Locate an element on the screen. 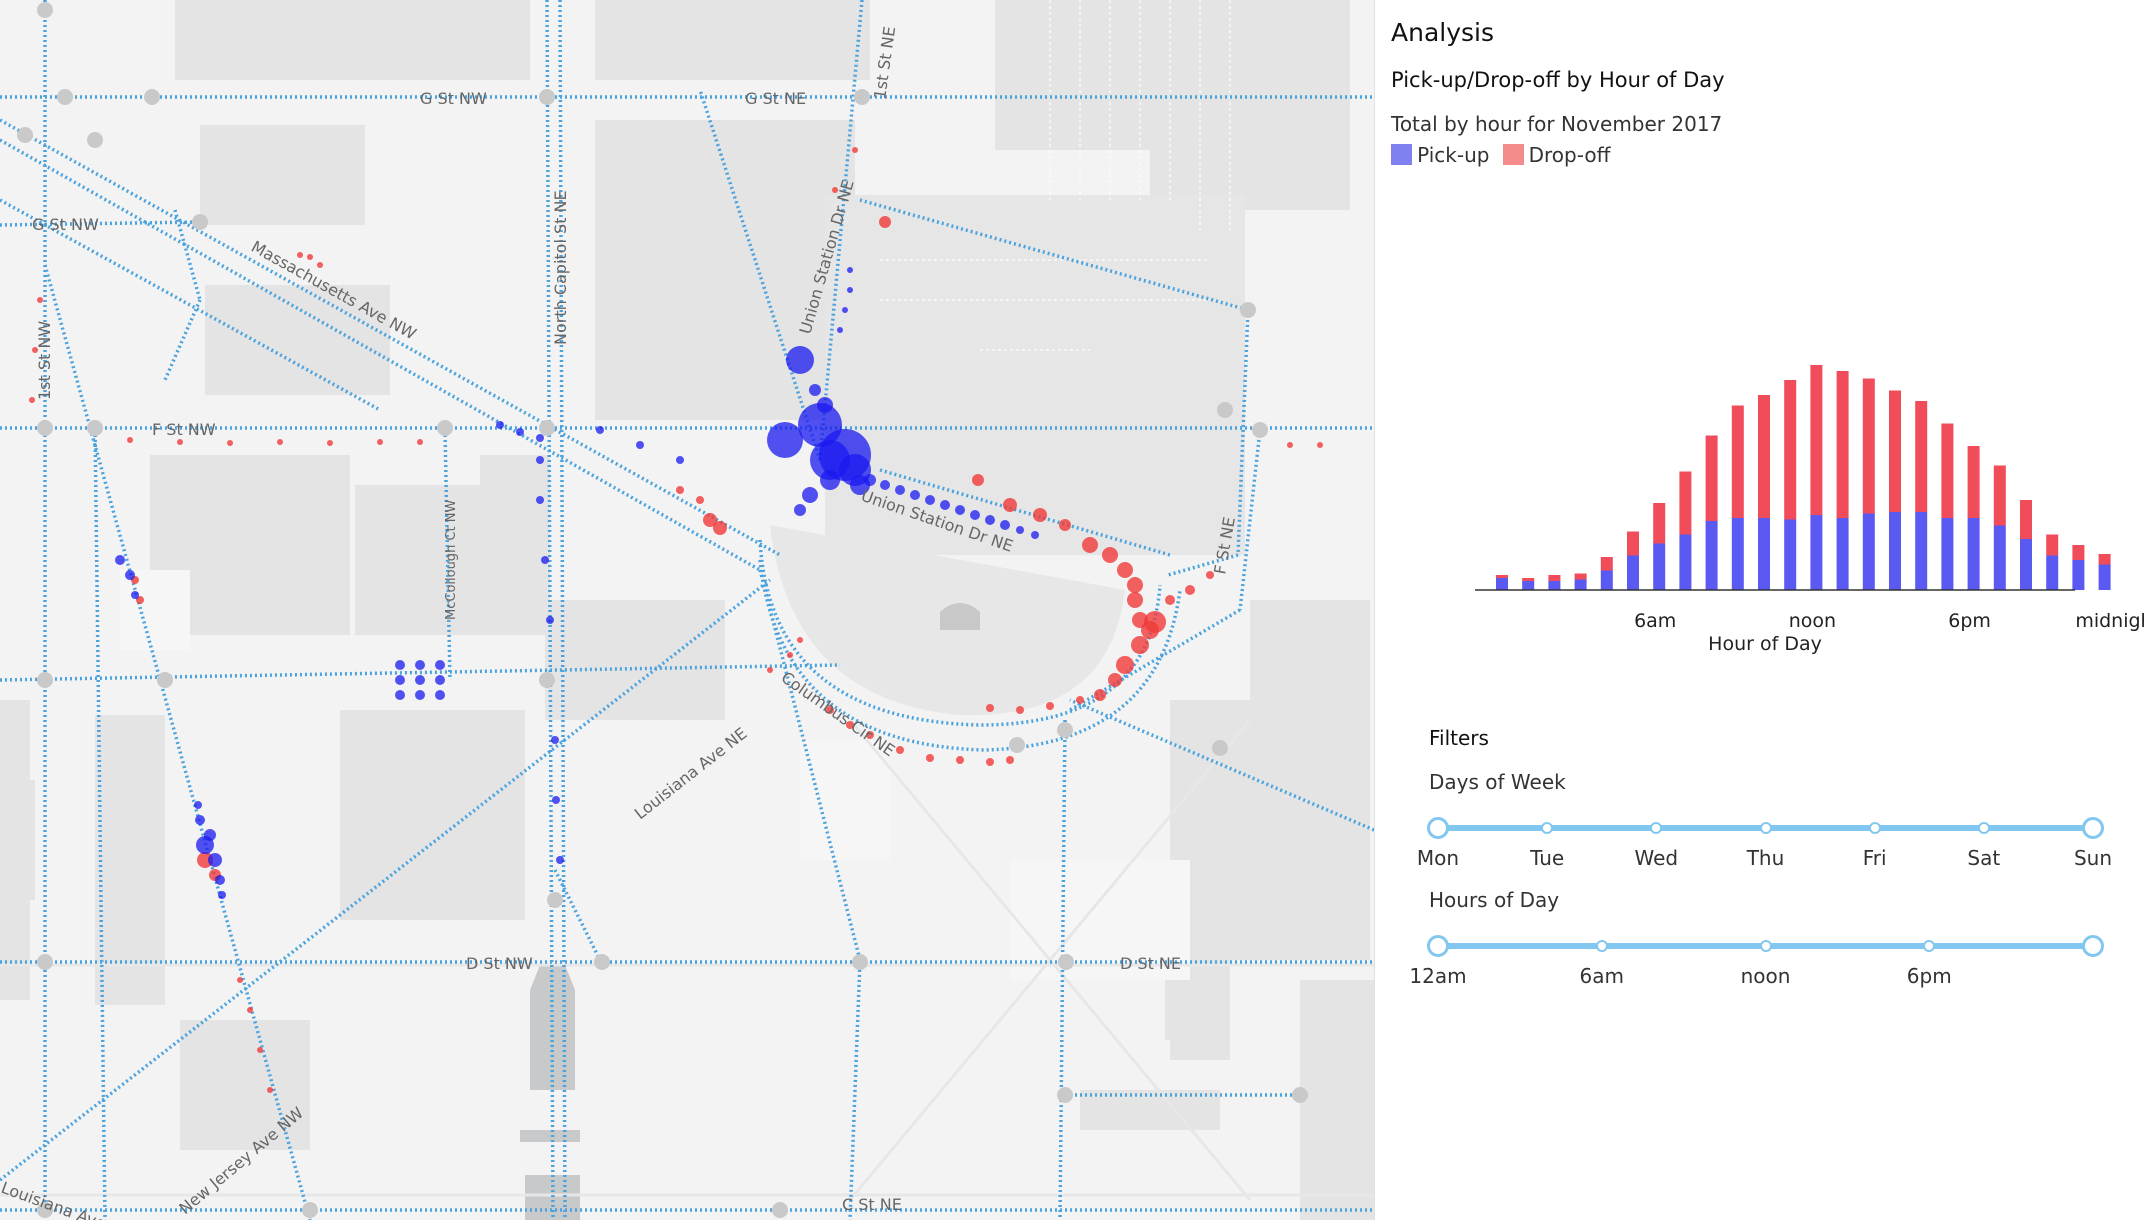 Image resolution: width=2144 pixels, height=1220 pixels. chart-bars is located at coordinates (1803, 477).